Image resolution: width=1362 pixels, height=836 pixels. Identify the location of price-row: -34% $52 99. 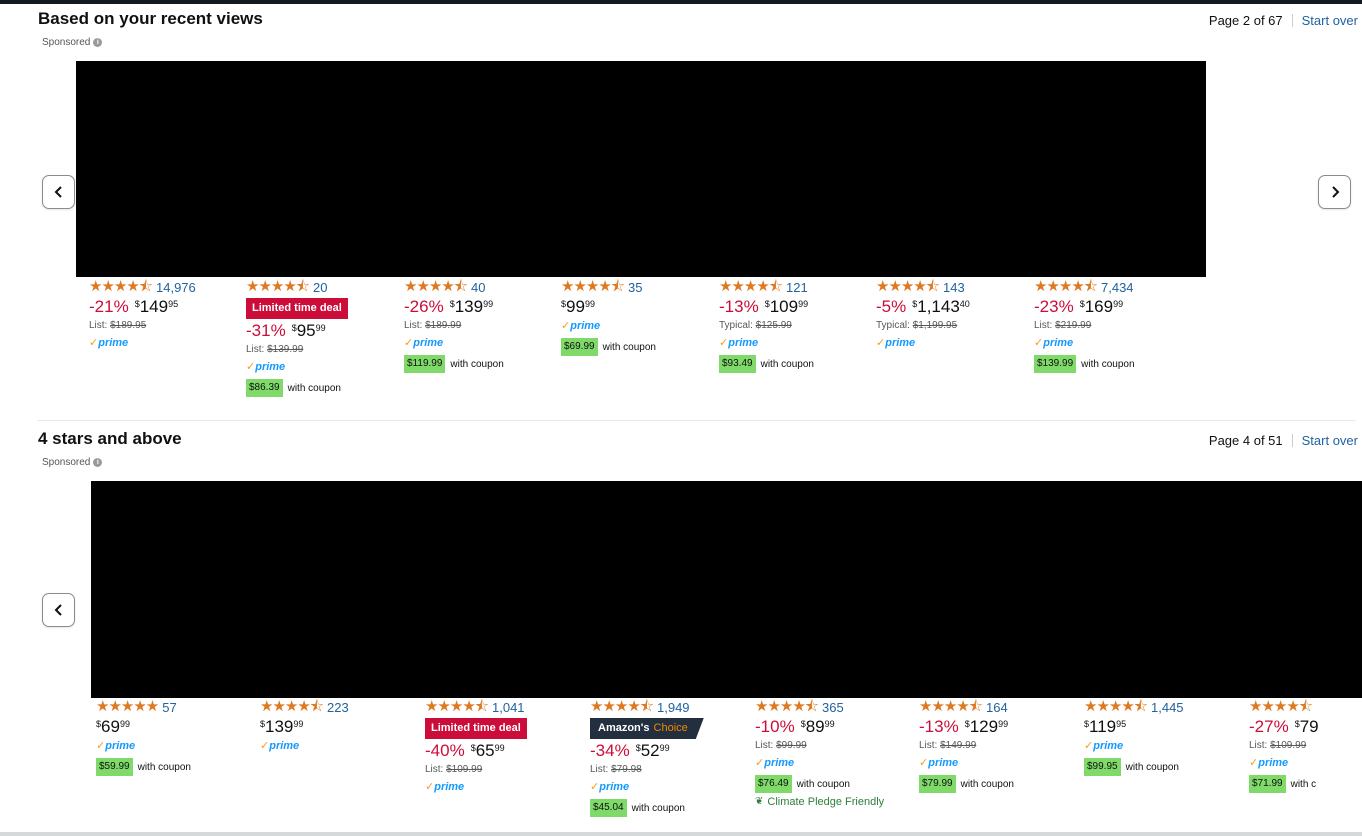
(647, 752).